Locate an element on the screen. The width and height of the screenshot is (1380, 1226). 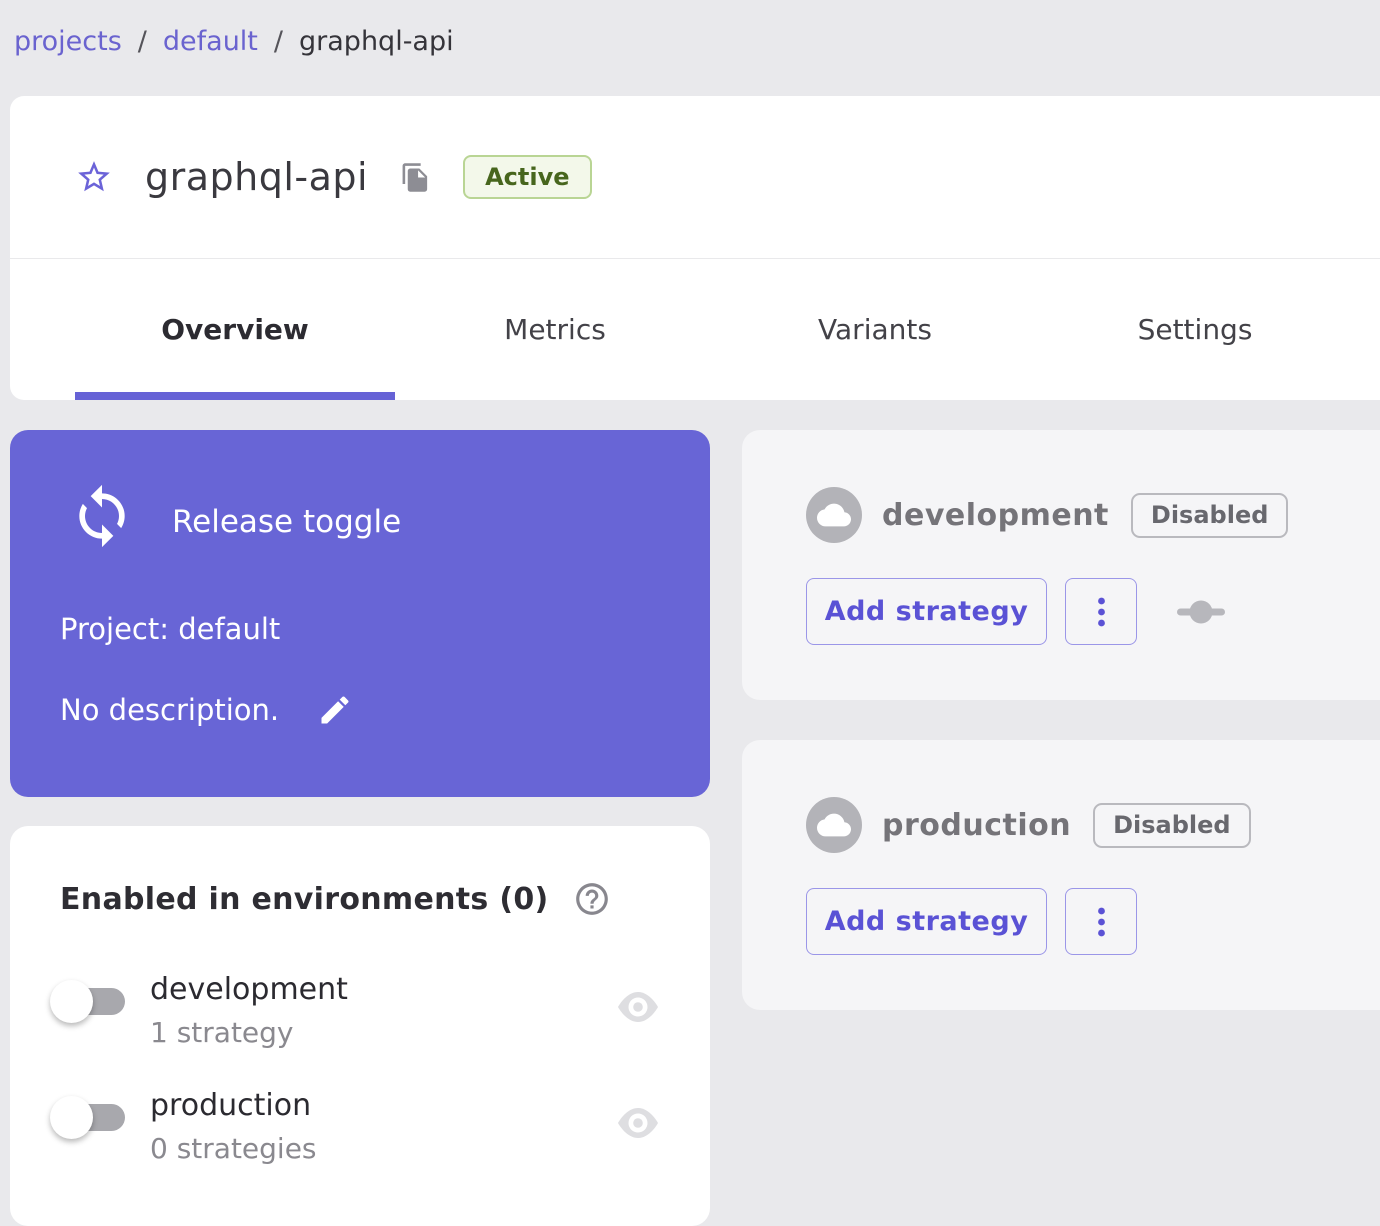
feature-description-row: No description. is located at coordinates (206, 710).